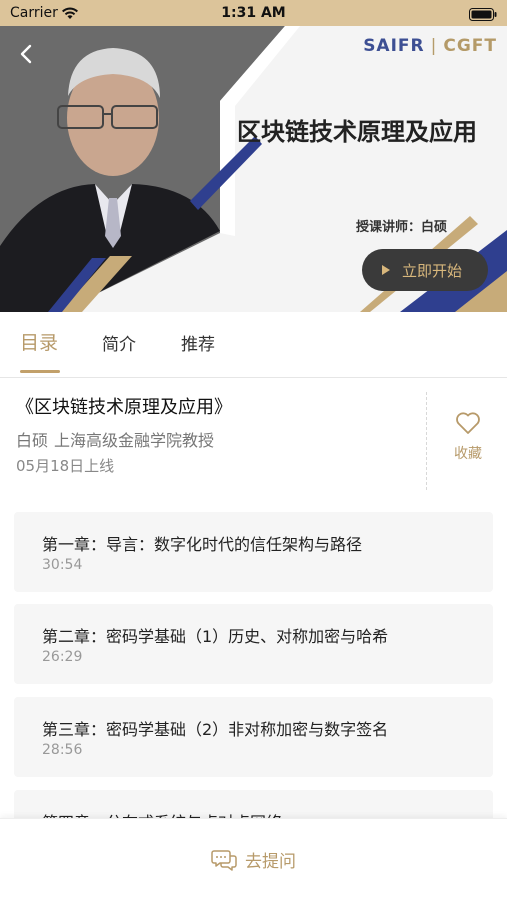 The height and width of the screenshot is (900, 507). I want to click on teacher-title: 上海高级金融学院教授, so click(134, 440).